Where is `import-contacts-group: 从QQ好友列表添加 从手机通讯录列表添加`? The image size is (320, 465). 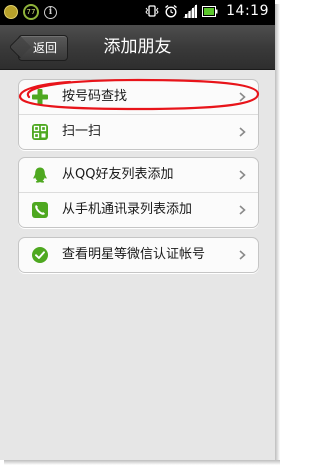 import-contacts-group: 从QQ好友列表添加 从手机通讯录列表添加 is located at coordinates (138, 192).